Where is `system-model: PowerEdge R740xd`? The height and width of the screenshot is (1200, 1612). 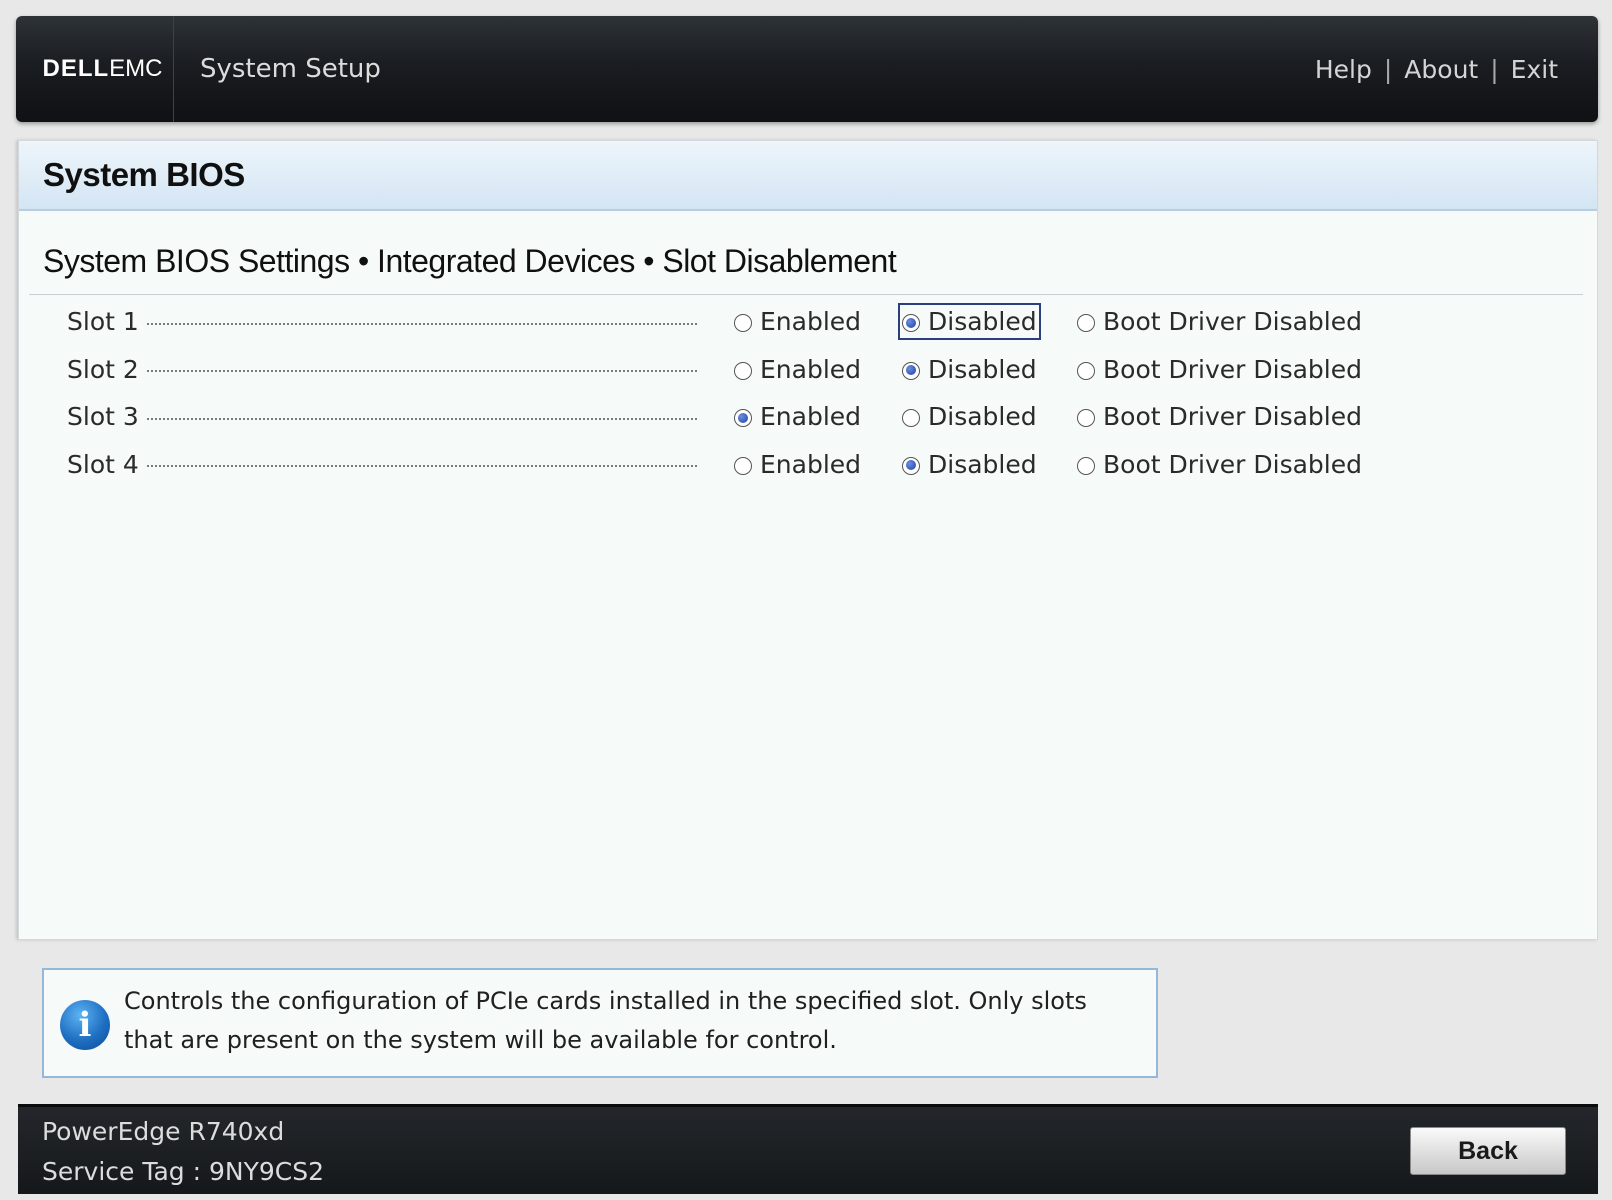
system-model: PowerEdge R740xd is located at coordinates (163, 1131).